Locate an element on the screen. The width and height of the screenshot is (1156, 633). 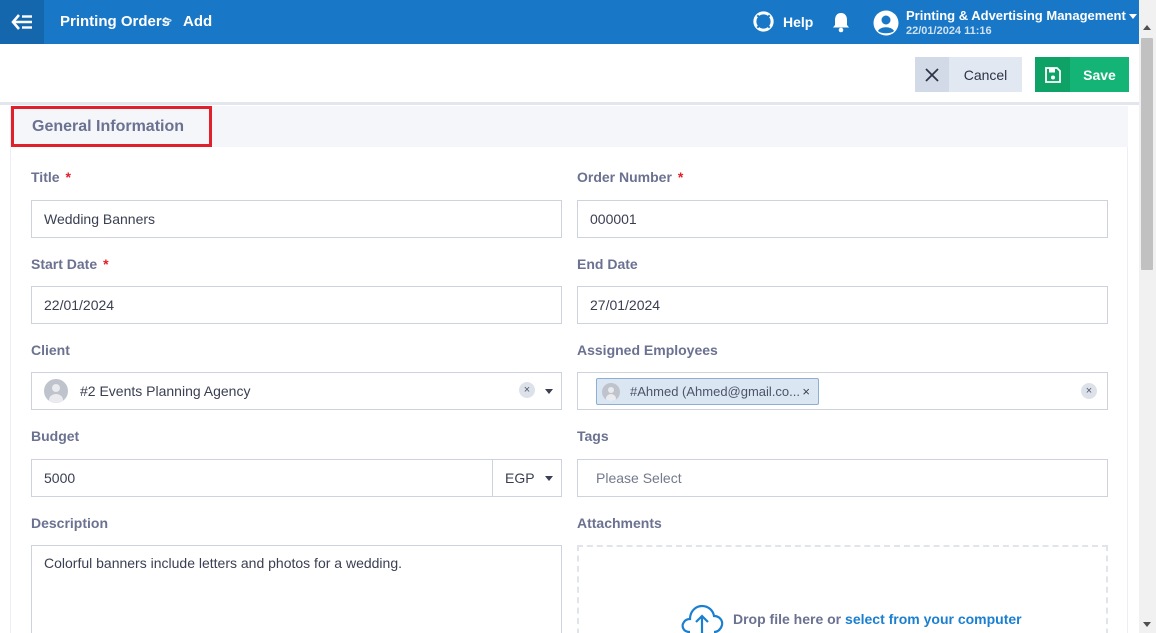
back-arrow-icon is located at coordinates (21, 22).